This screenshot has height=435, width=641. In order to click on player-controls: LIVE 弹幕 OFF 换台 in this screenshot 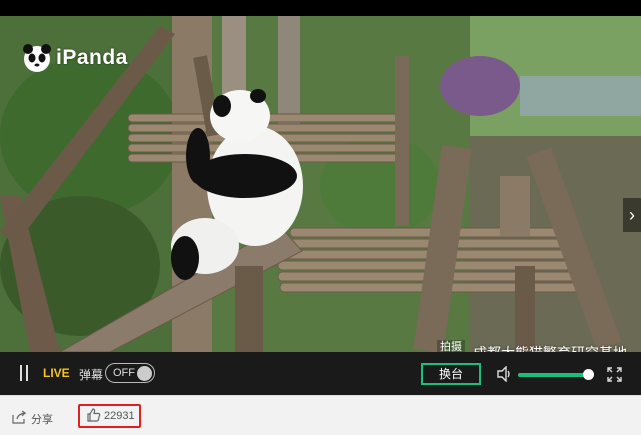, I will do `click(320, 373)`.